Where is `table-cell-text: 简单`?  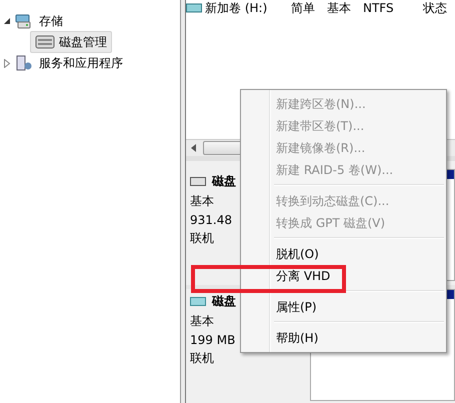
table-cell-text: 简单 is located at coordinates (303, 8).